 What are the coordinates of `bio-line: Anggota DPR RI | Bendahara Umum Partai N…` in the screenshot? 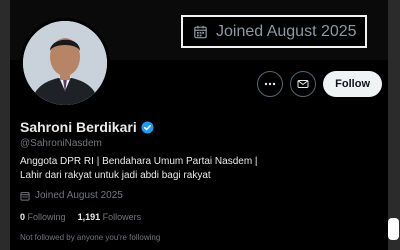 It's located at (139, 161).